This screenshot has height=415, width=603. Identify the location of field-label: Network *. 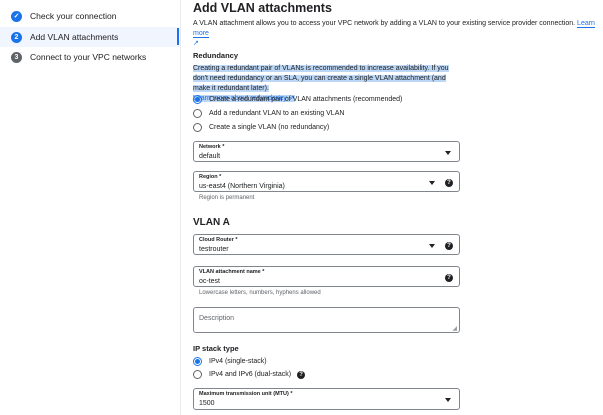
(212, 147).